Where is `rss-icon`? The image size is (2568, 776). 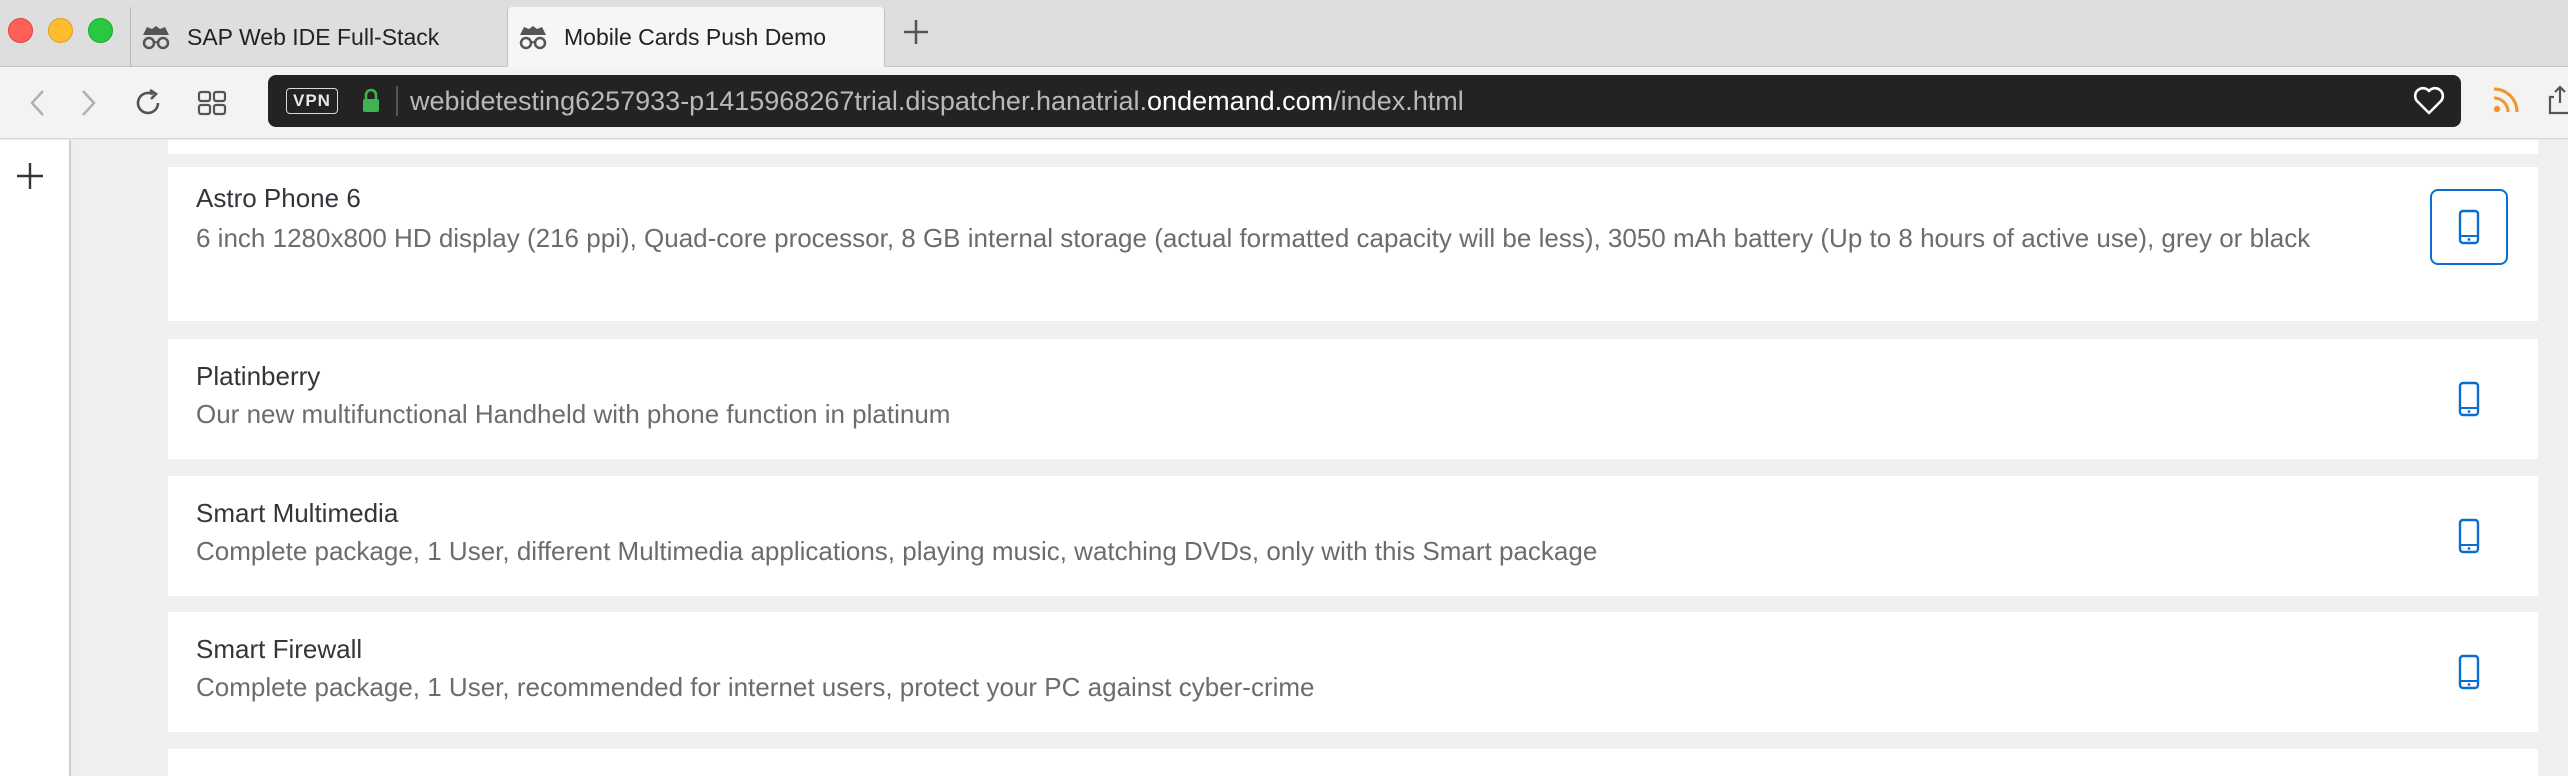 rss-icon is located at coordinates (2506, 100).